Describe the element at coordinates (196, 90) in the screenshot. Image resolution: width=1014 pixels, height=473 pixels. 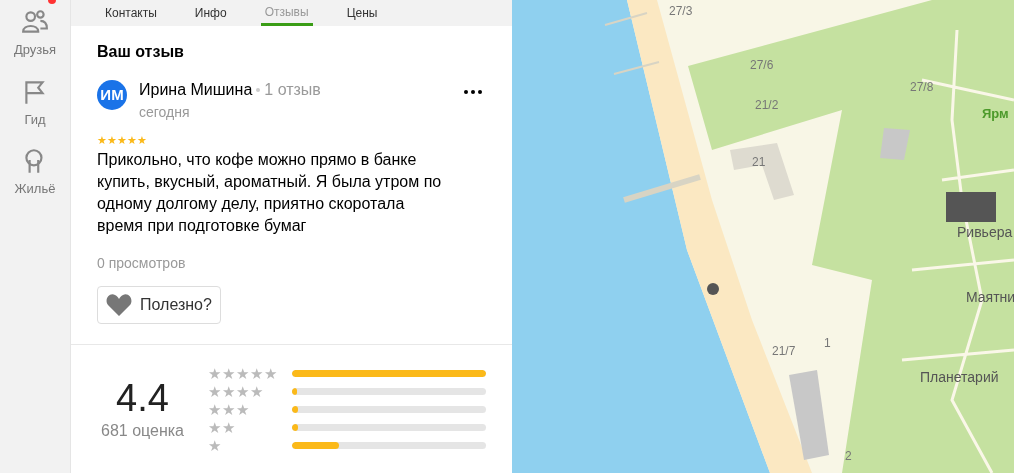
I see `author-name: Ирина Мишина` at that location.